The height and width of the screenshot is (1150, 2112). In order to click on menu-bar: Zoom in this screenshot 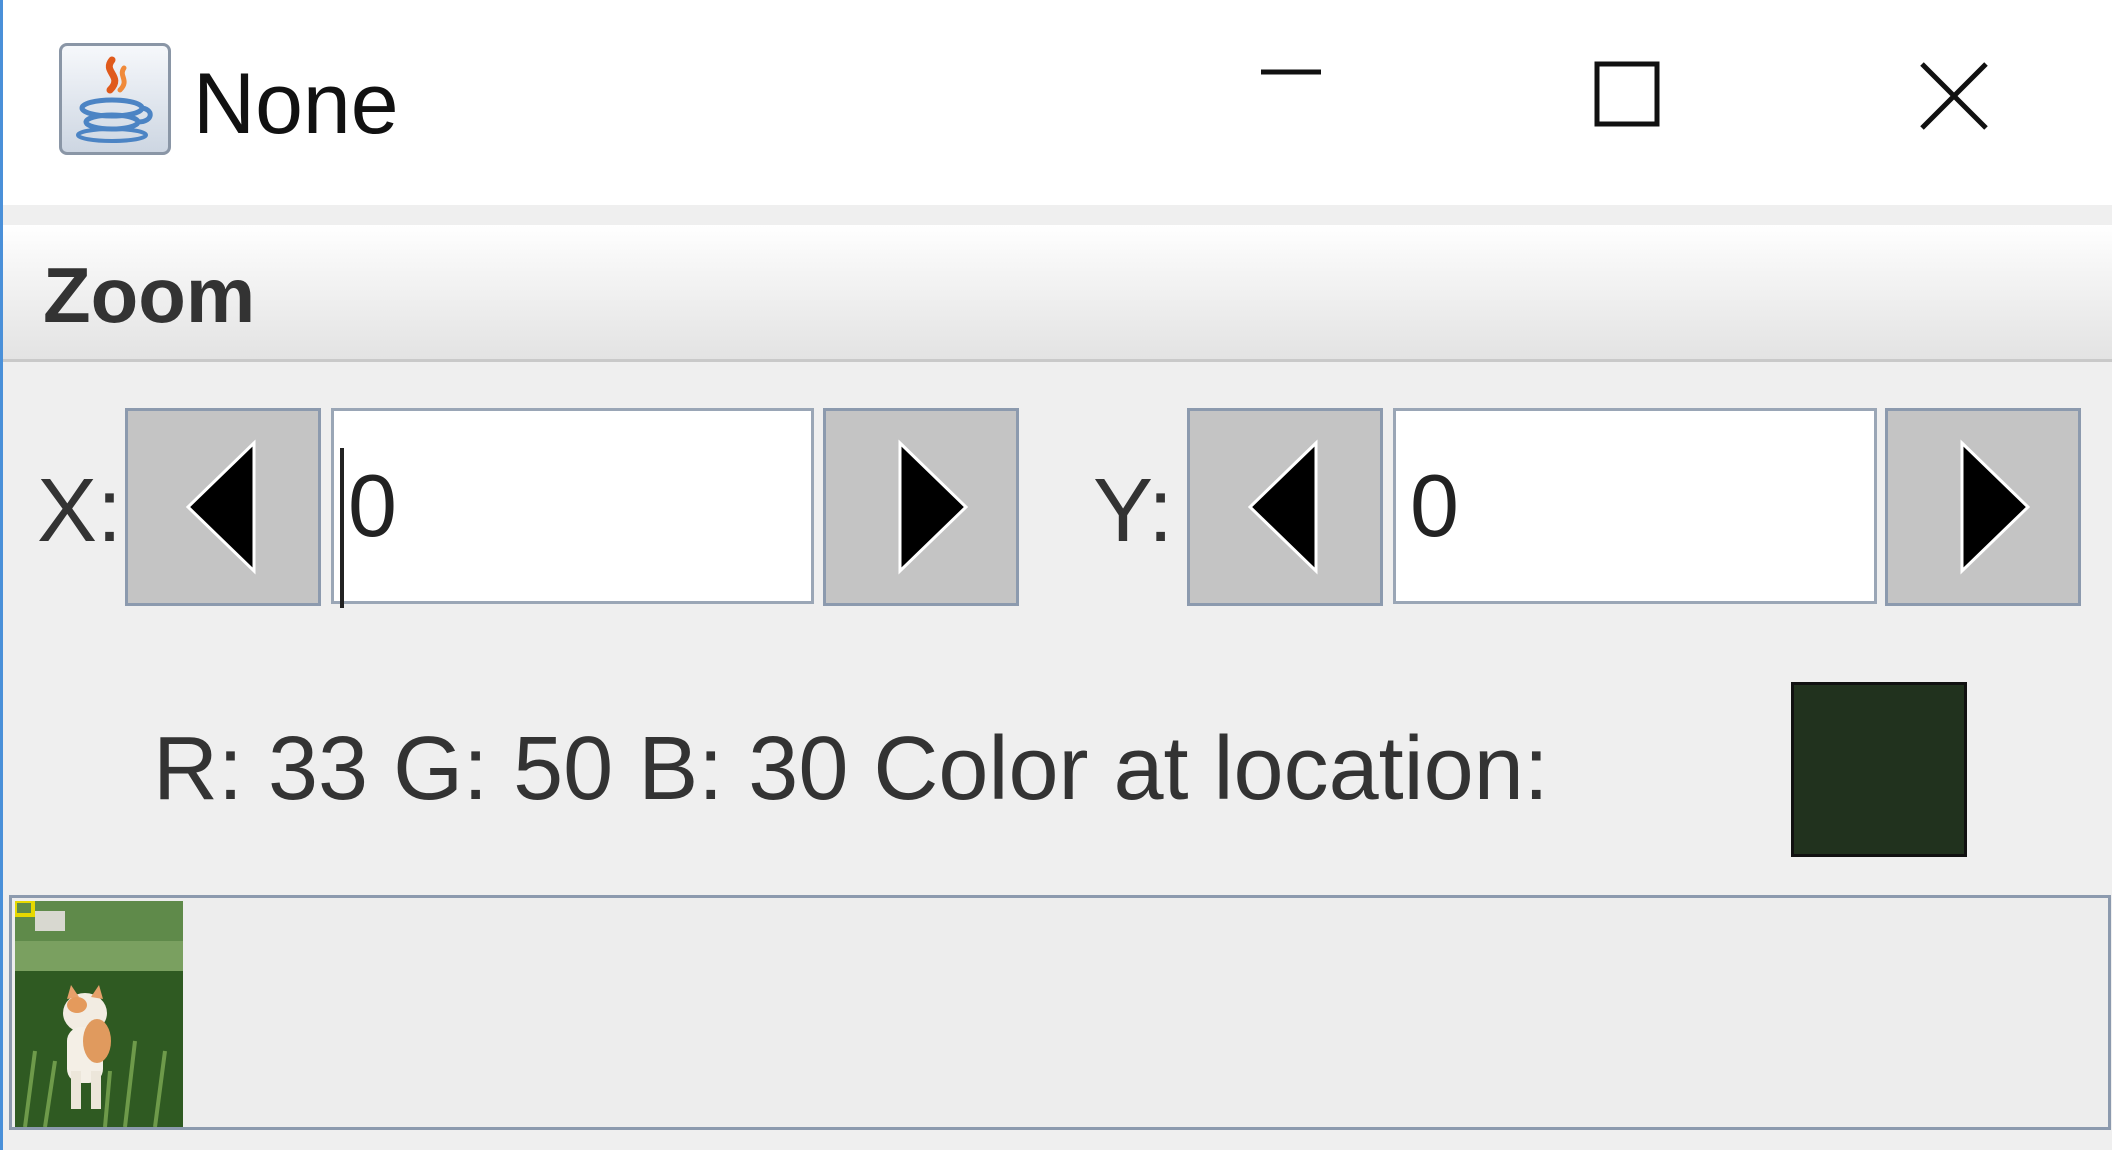, I will do `click(1057, 293)`.